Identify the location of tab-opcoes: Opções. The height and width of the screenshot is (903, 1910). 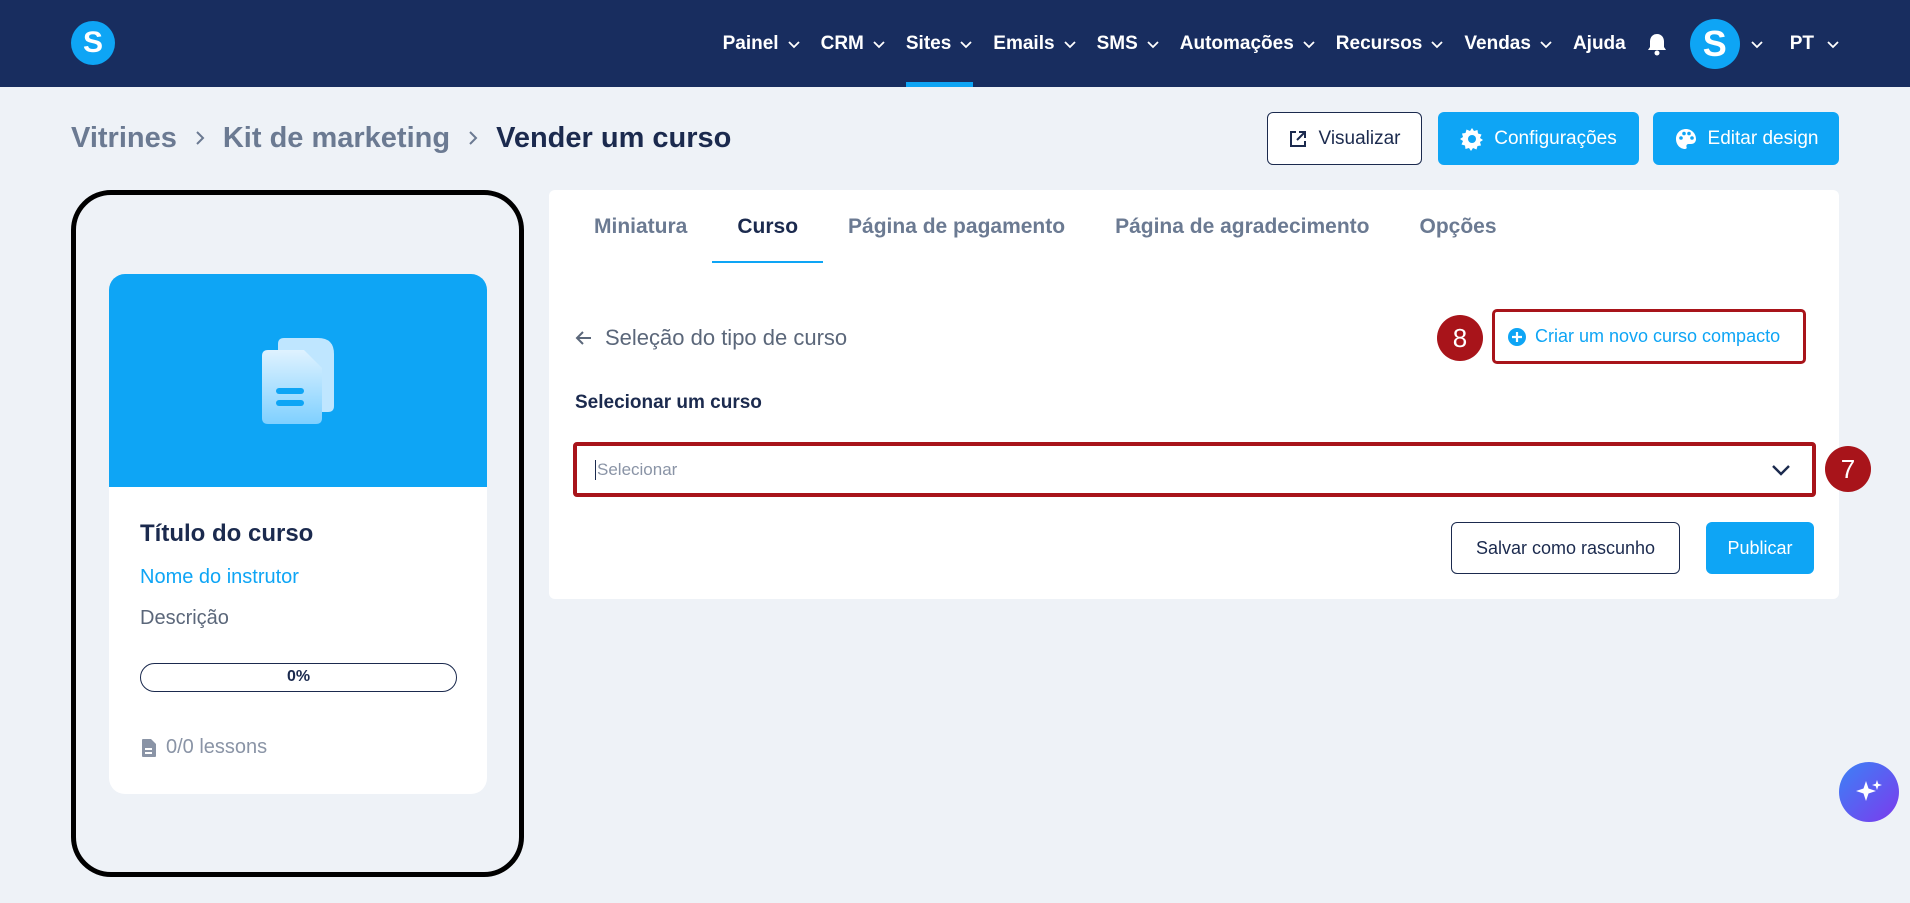
(1458, 226).